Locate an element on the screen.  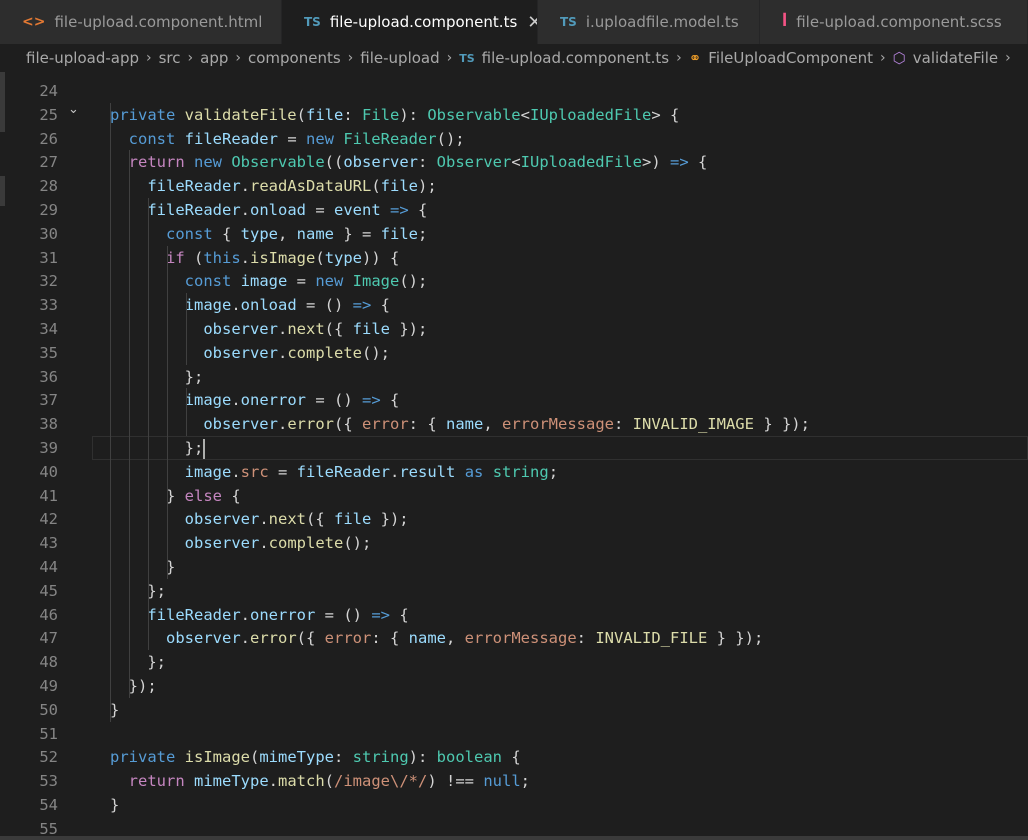
code-text: const fileReader = new FileReader(); is located at coordinates (287, 138).